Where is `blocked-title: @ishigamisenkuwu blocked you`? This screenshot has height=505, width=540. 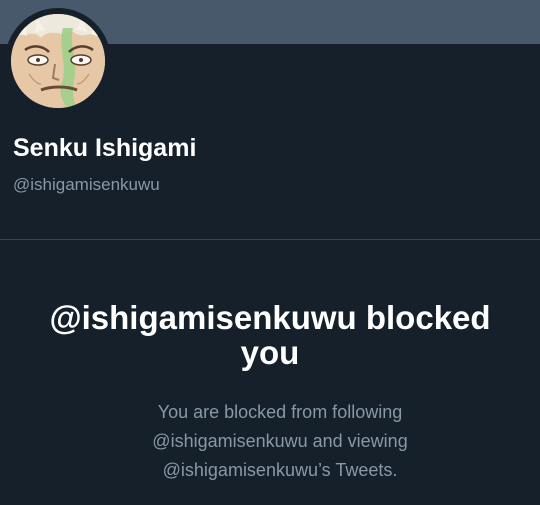
blocked-title: @ishigamisenkuwu blocked you is located at coordinates (270, 335).